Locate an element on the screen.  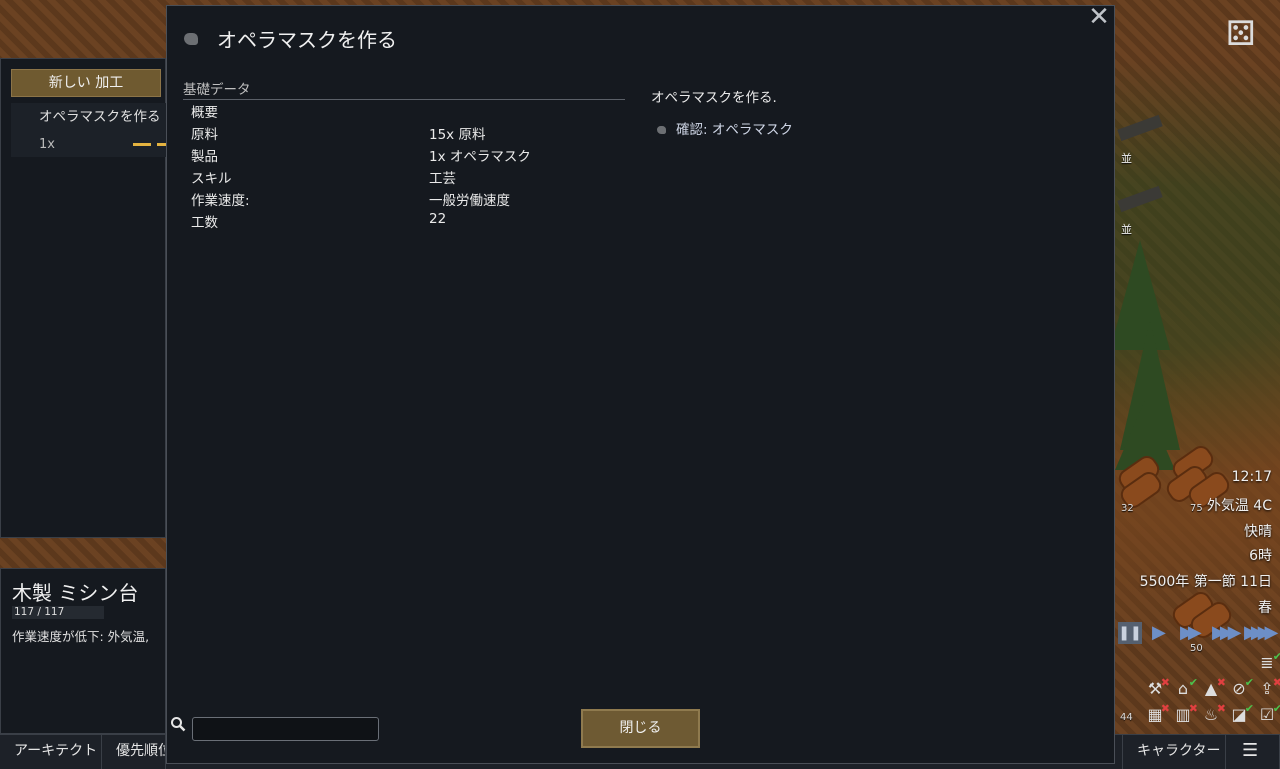
auto-repair-icon: ⚒ ✖ is located at coordinates (1157, 688).